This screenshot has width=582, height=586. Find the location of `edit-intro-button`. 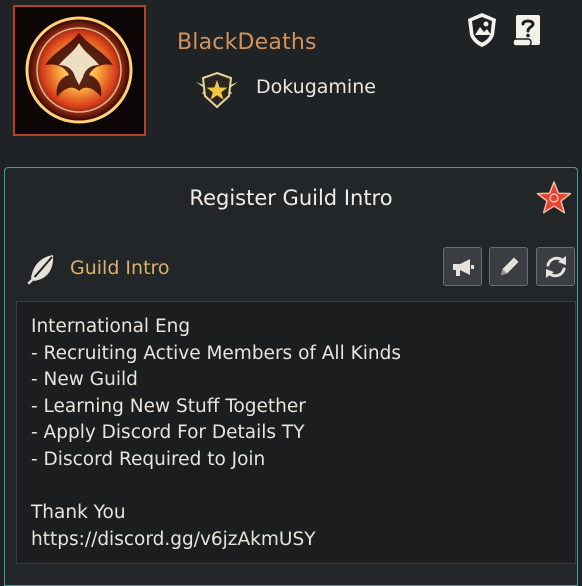

edit-intro-button is located at coordinates (508, 266).